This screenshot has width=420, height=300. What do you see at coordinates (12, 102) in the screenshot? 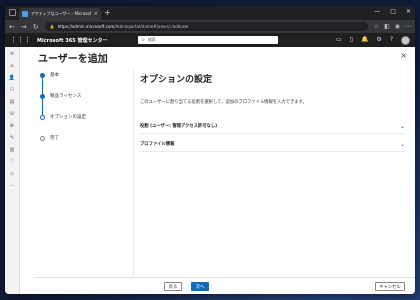
I see `billing-icon: ▤` at bounding box center [12, 102].